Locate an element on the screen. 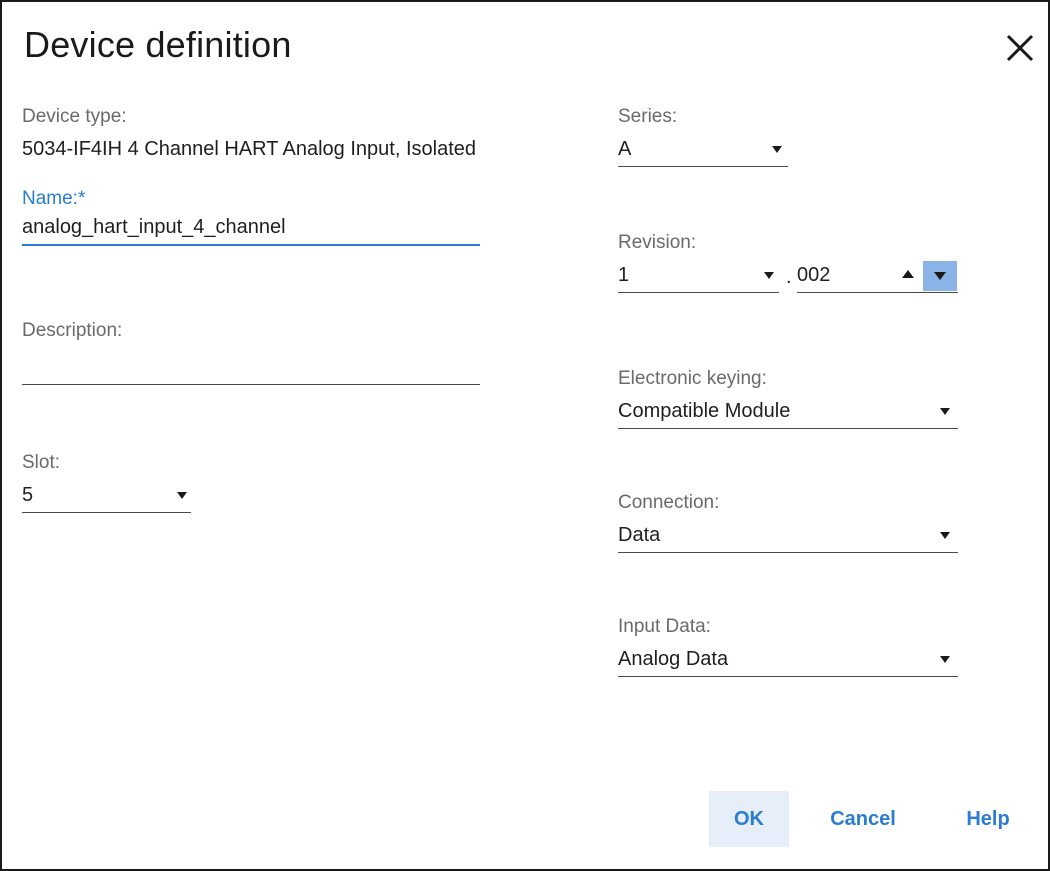  series-label: Series: is located at coordinates (648, 116).